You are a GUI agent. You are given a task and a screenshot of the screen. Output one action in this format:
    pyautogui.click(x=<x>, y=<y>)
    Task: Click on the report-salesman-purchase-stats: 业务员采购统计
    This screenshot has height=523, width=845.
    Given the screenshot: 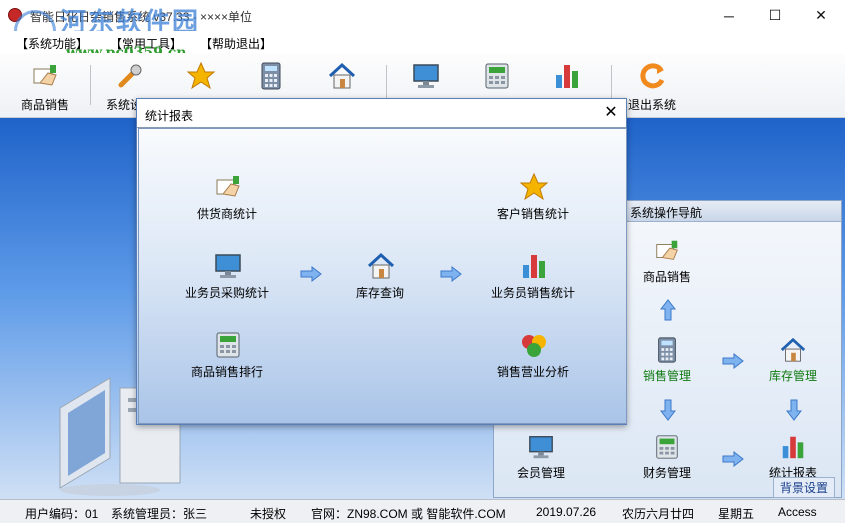 What is the action you would take?
    pyautogui.click(x=227, y=276)
    